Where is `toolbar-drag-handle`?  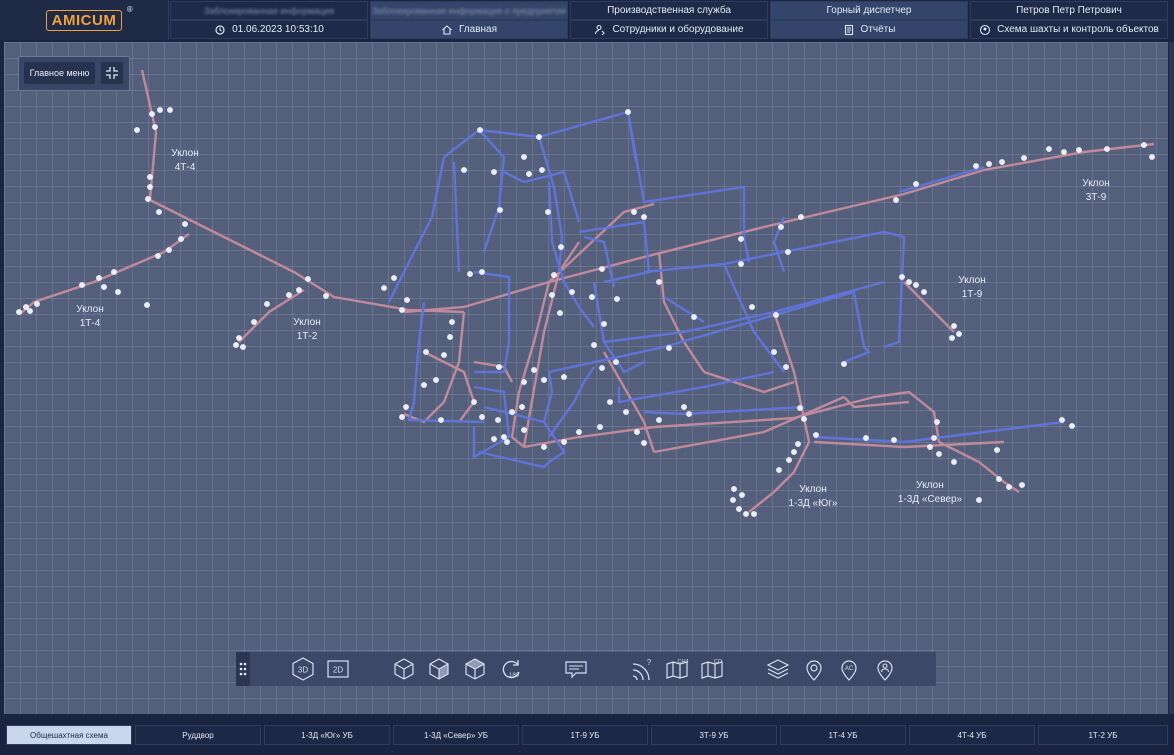
toolbar-drag-handle is located at coordinates (243, 669).